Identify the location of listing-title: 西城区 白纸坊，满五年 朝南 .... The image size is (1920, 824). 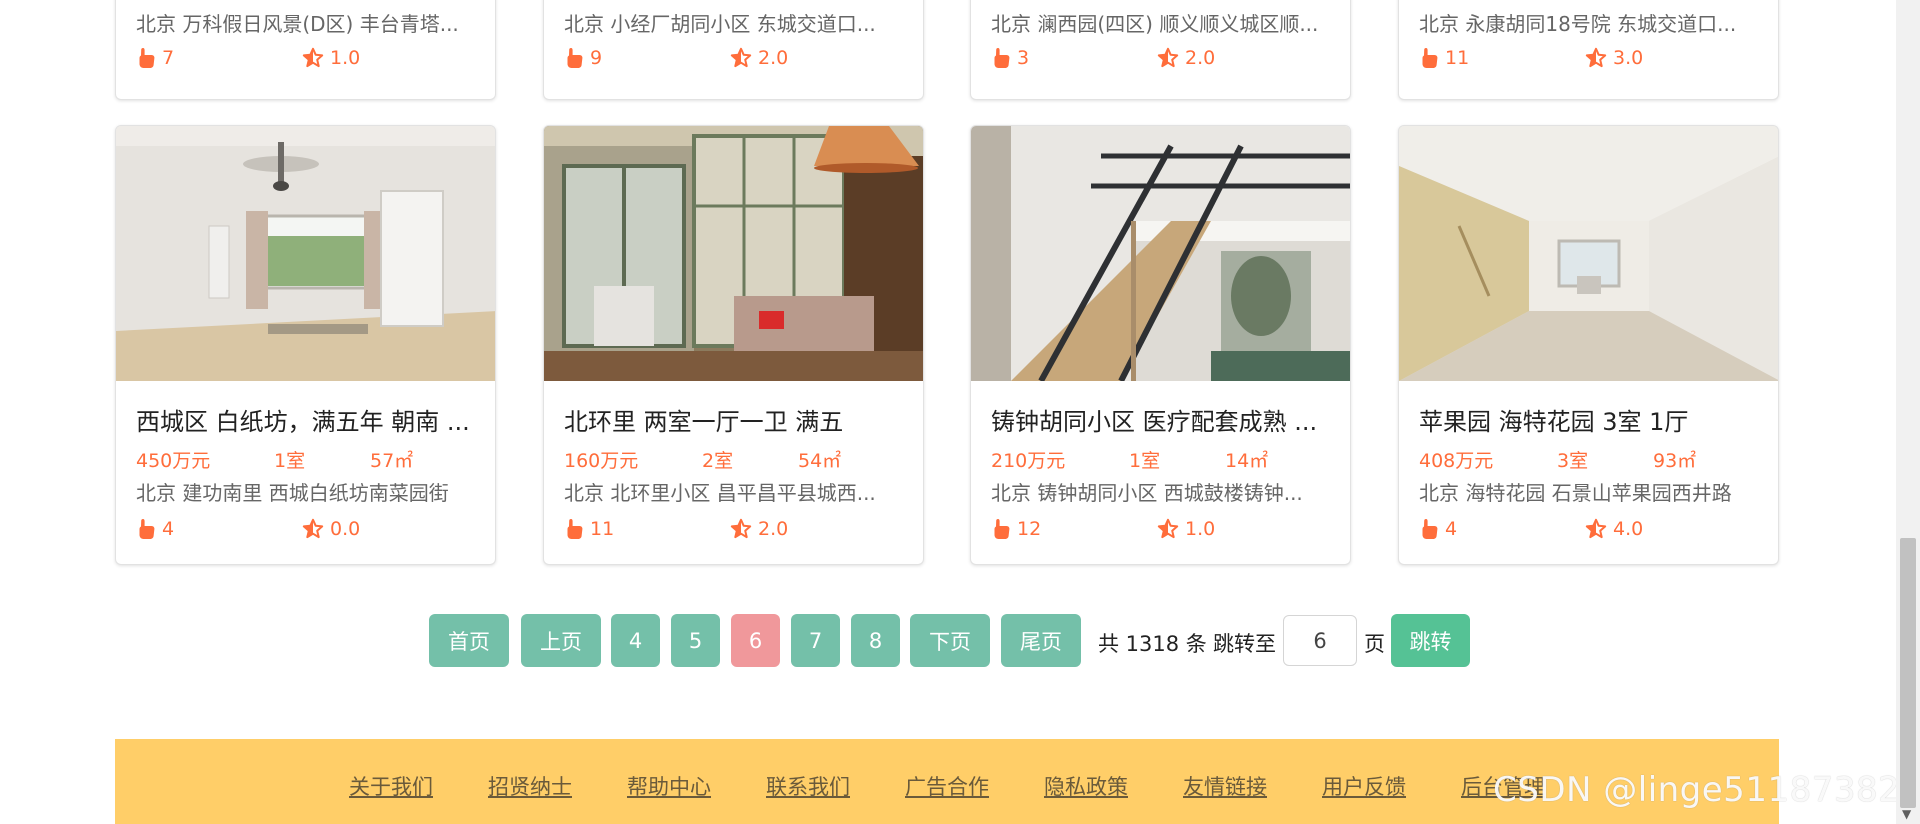
(306, 419).